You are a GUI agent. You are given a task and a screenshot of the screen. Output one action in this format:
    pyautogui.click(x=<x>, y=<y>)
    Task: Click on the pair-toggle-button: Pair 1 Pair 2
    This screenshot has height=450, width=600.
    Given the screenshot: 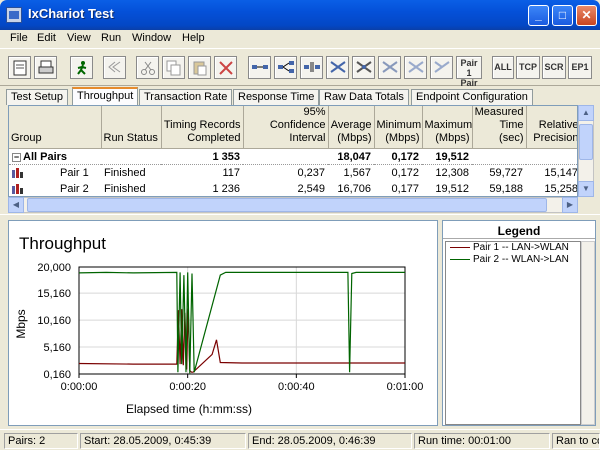 What is the action you would take?
    pyautogui.click(x=469, y=77)
    